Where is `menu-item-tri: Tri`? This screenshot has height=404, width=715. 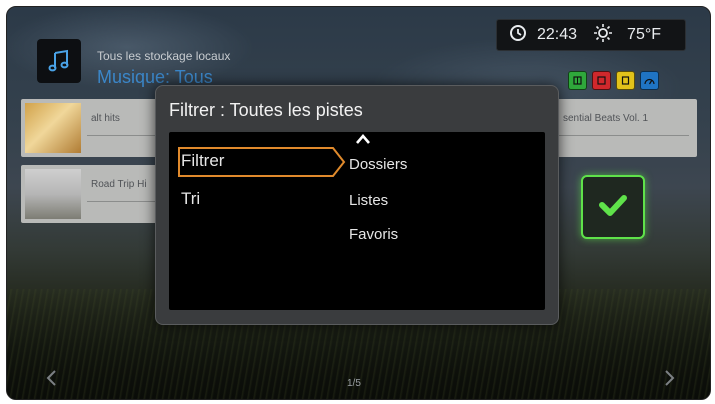
menu-item-tri: Tri is located at coordinates (190, 199).